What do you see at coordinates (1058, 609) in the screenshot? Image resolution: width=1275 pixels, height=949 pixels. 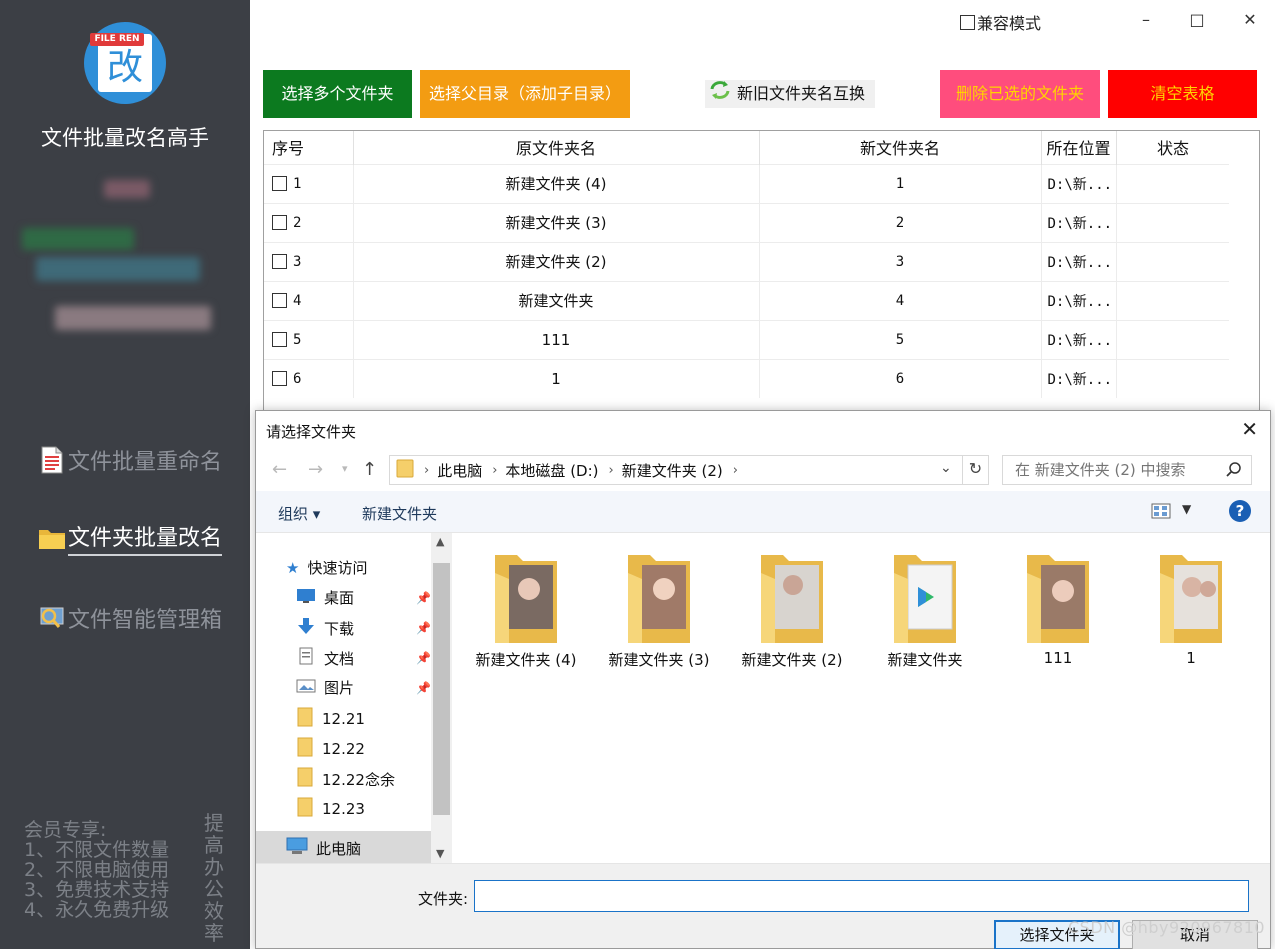 I see `folder-item: 111` at bounding box center [1058, 609].